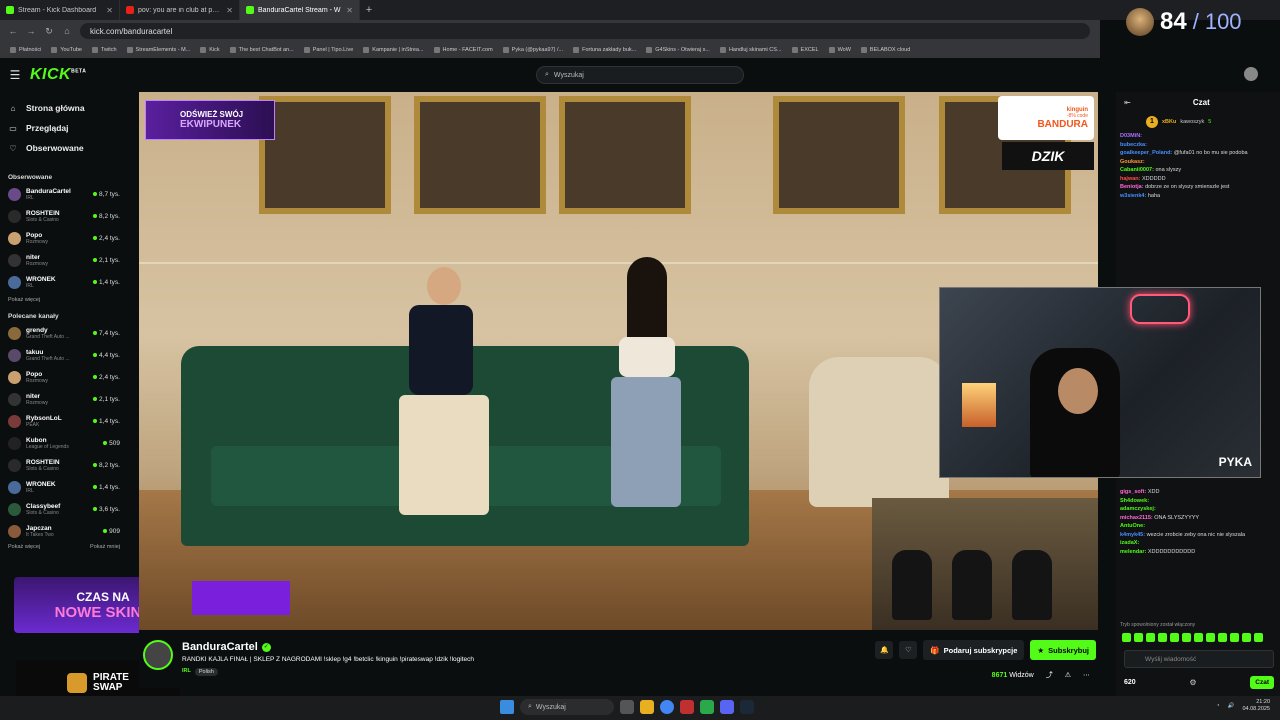 The width and height of the screenshot is (1280, 720). What do you see at coordinates (747, 707) in the screenshot?
I see `steam-icon` at bounding box center [747, 707].